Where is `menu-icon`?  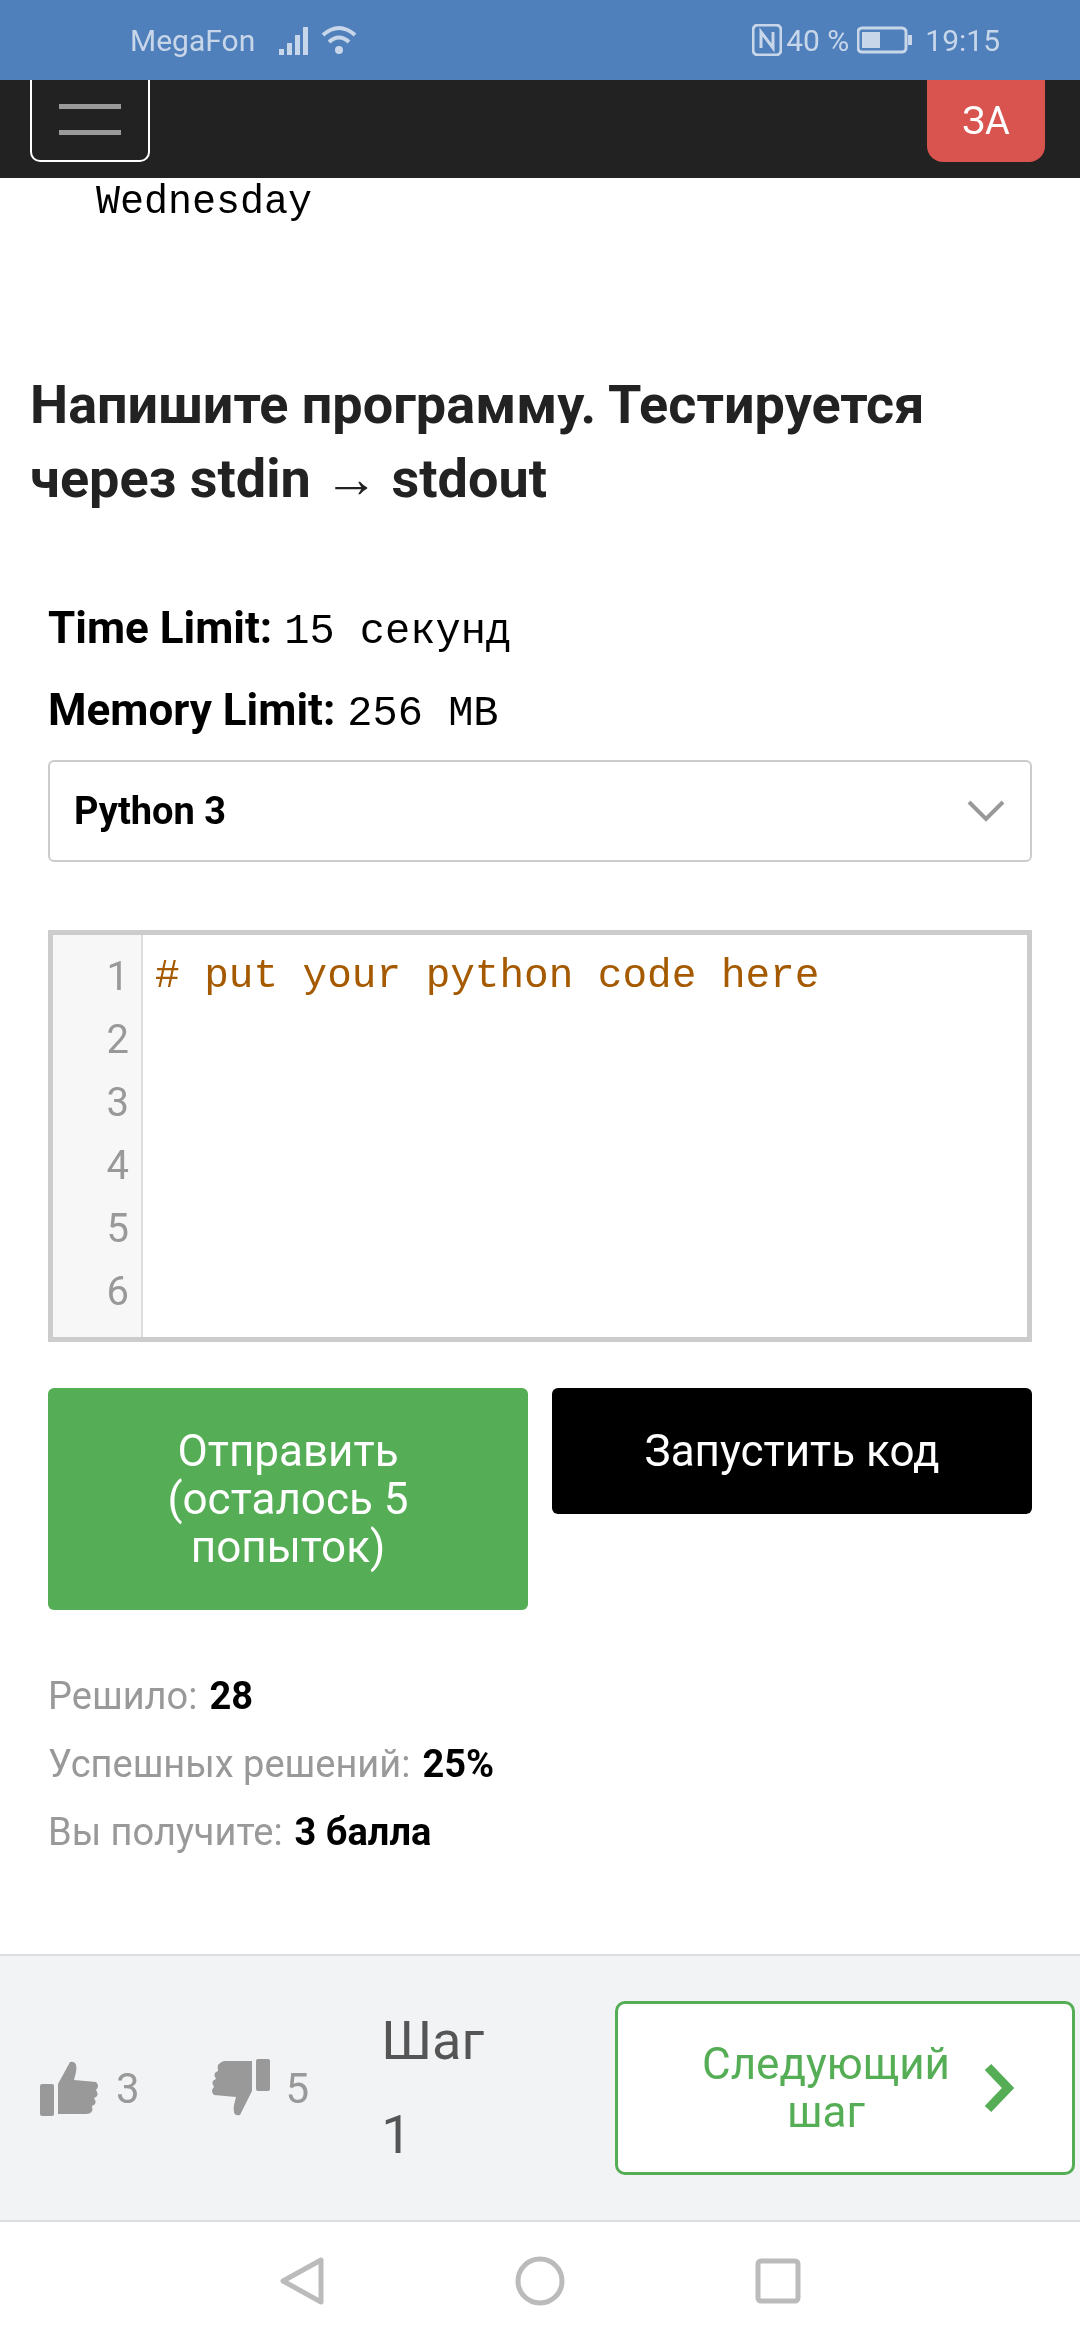 menu-icon is located at coordinates (90, 120).